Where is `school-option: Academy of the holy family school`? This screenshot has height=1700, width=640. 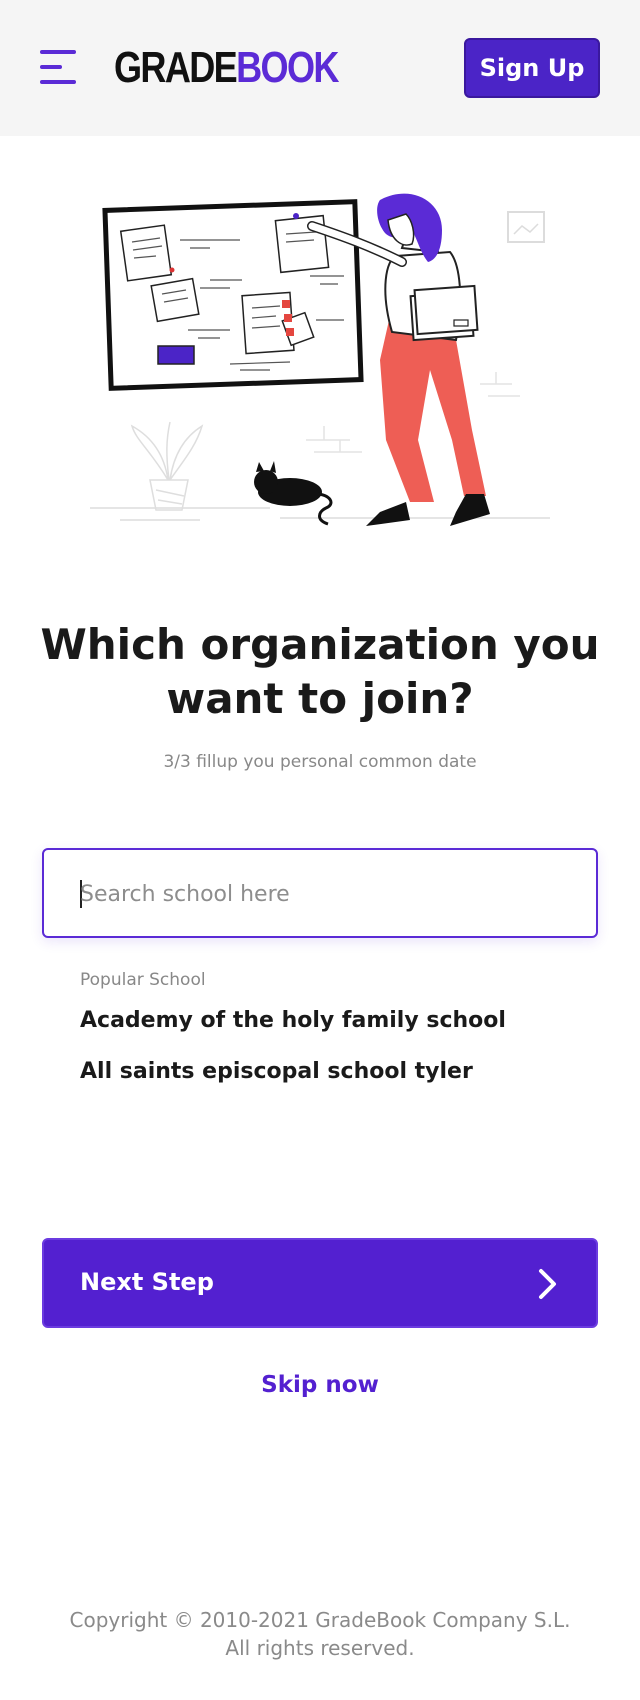 school-option: Academy of the holy family school is located at coordinates (293, 1020).